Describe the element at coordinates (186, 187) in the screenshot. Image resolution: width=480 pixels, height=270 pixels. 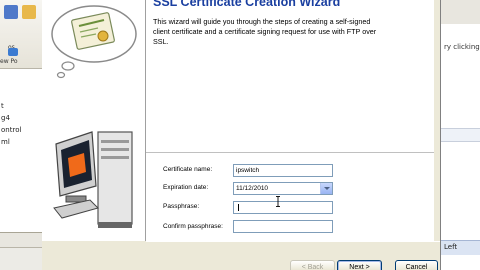
I see `expiration-date-label: Expiration date:` at that location.